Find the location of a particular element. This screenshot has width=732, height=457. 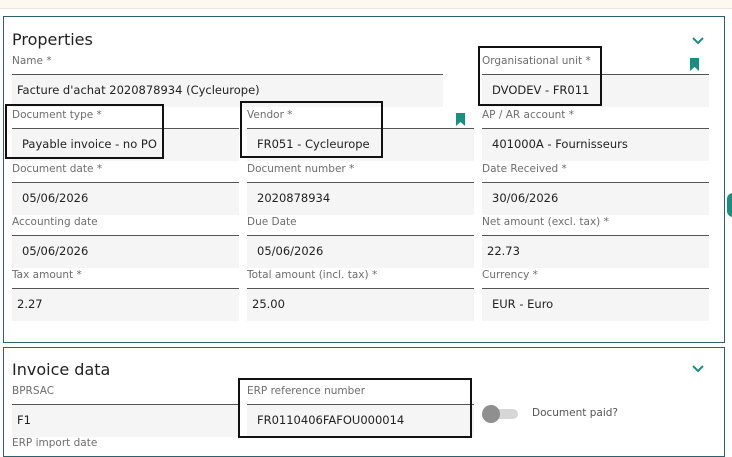

accounting-date-value: 05/06/2026 is located at coordinates (55, 251).